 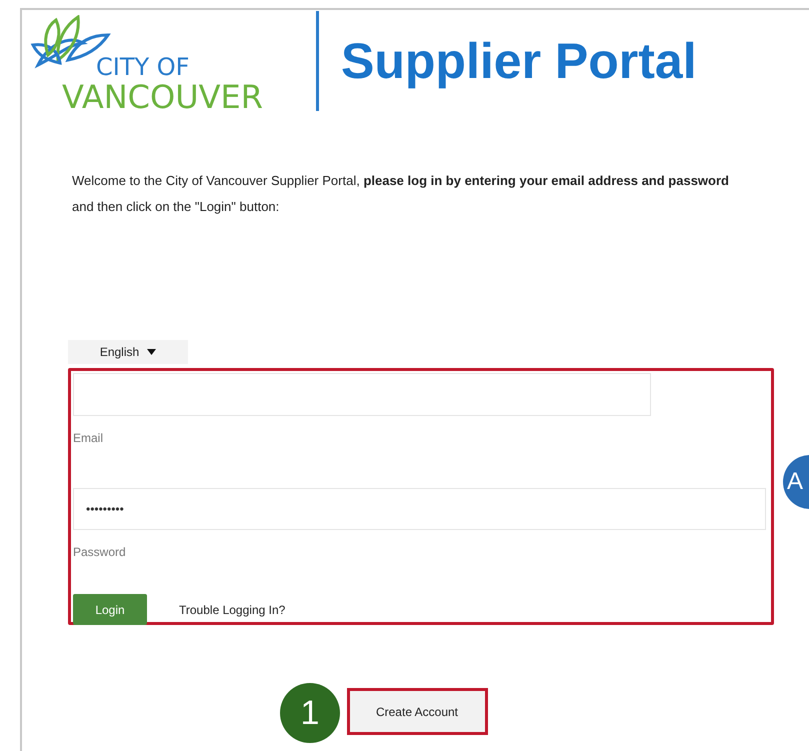 What do you see at coordinates (417, 711) in the screenshot?
I see `create-account-button: Create Account` at bounding box center [417, 711].